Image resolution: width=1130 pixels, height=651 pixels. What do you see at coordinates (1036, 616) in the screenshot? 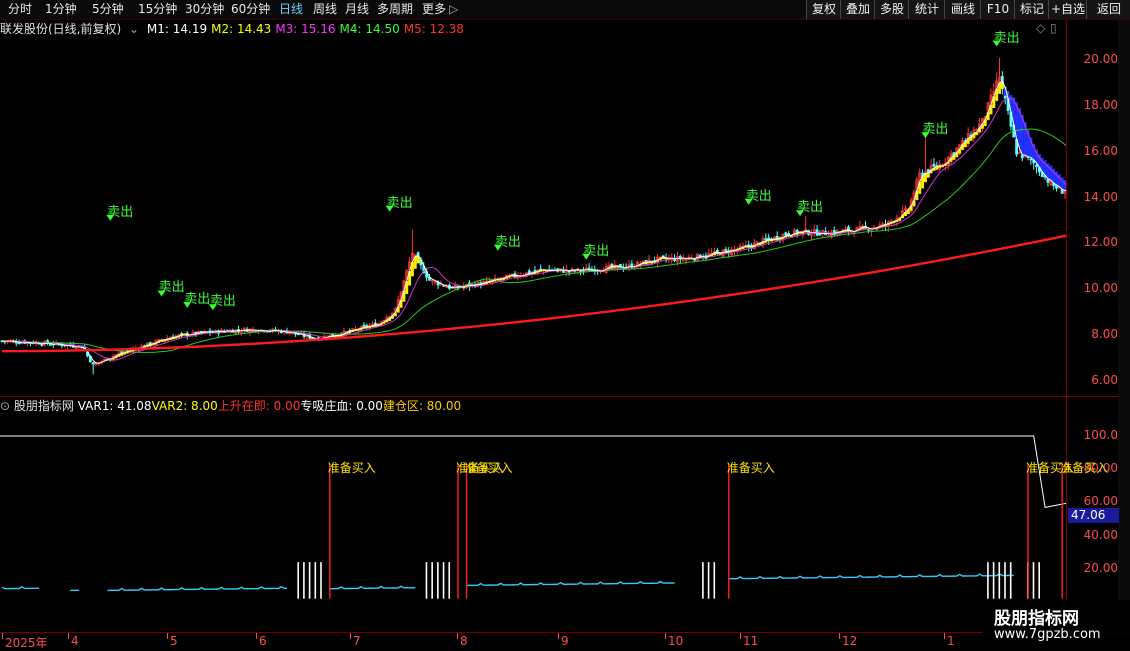
I see `watermark-title: 股朋指标网` at bounding box center [1036, 616].